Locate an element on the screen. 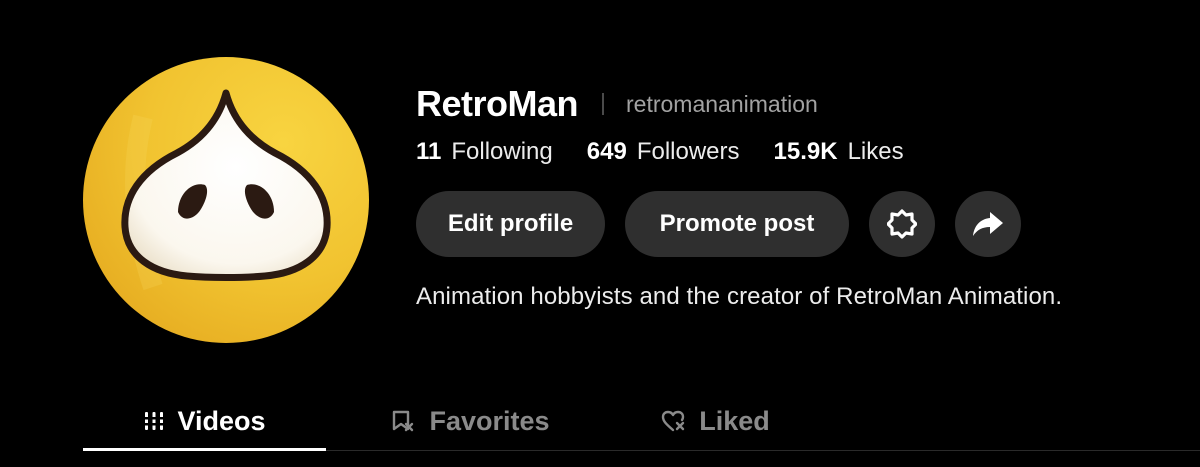 The image size is (1200, 467). gear-icon is located at coordinates (902, 224).